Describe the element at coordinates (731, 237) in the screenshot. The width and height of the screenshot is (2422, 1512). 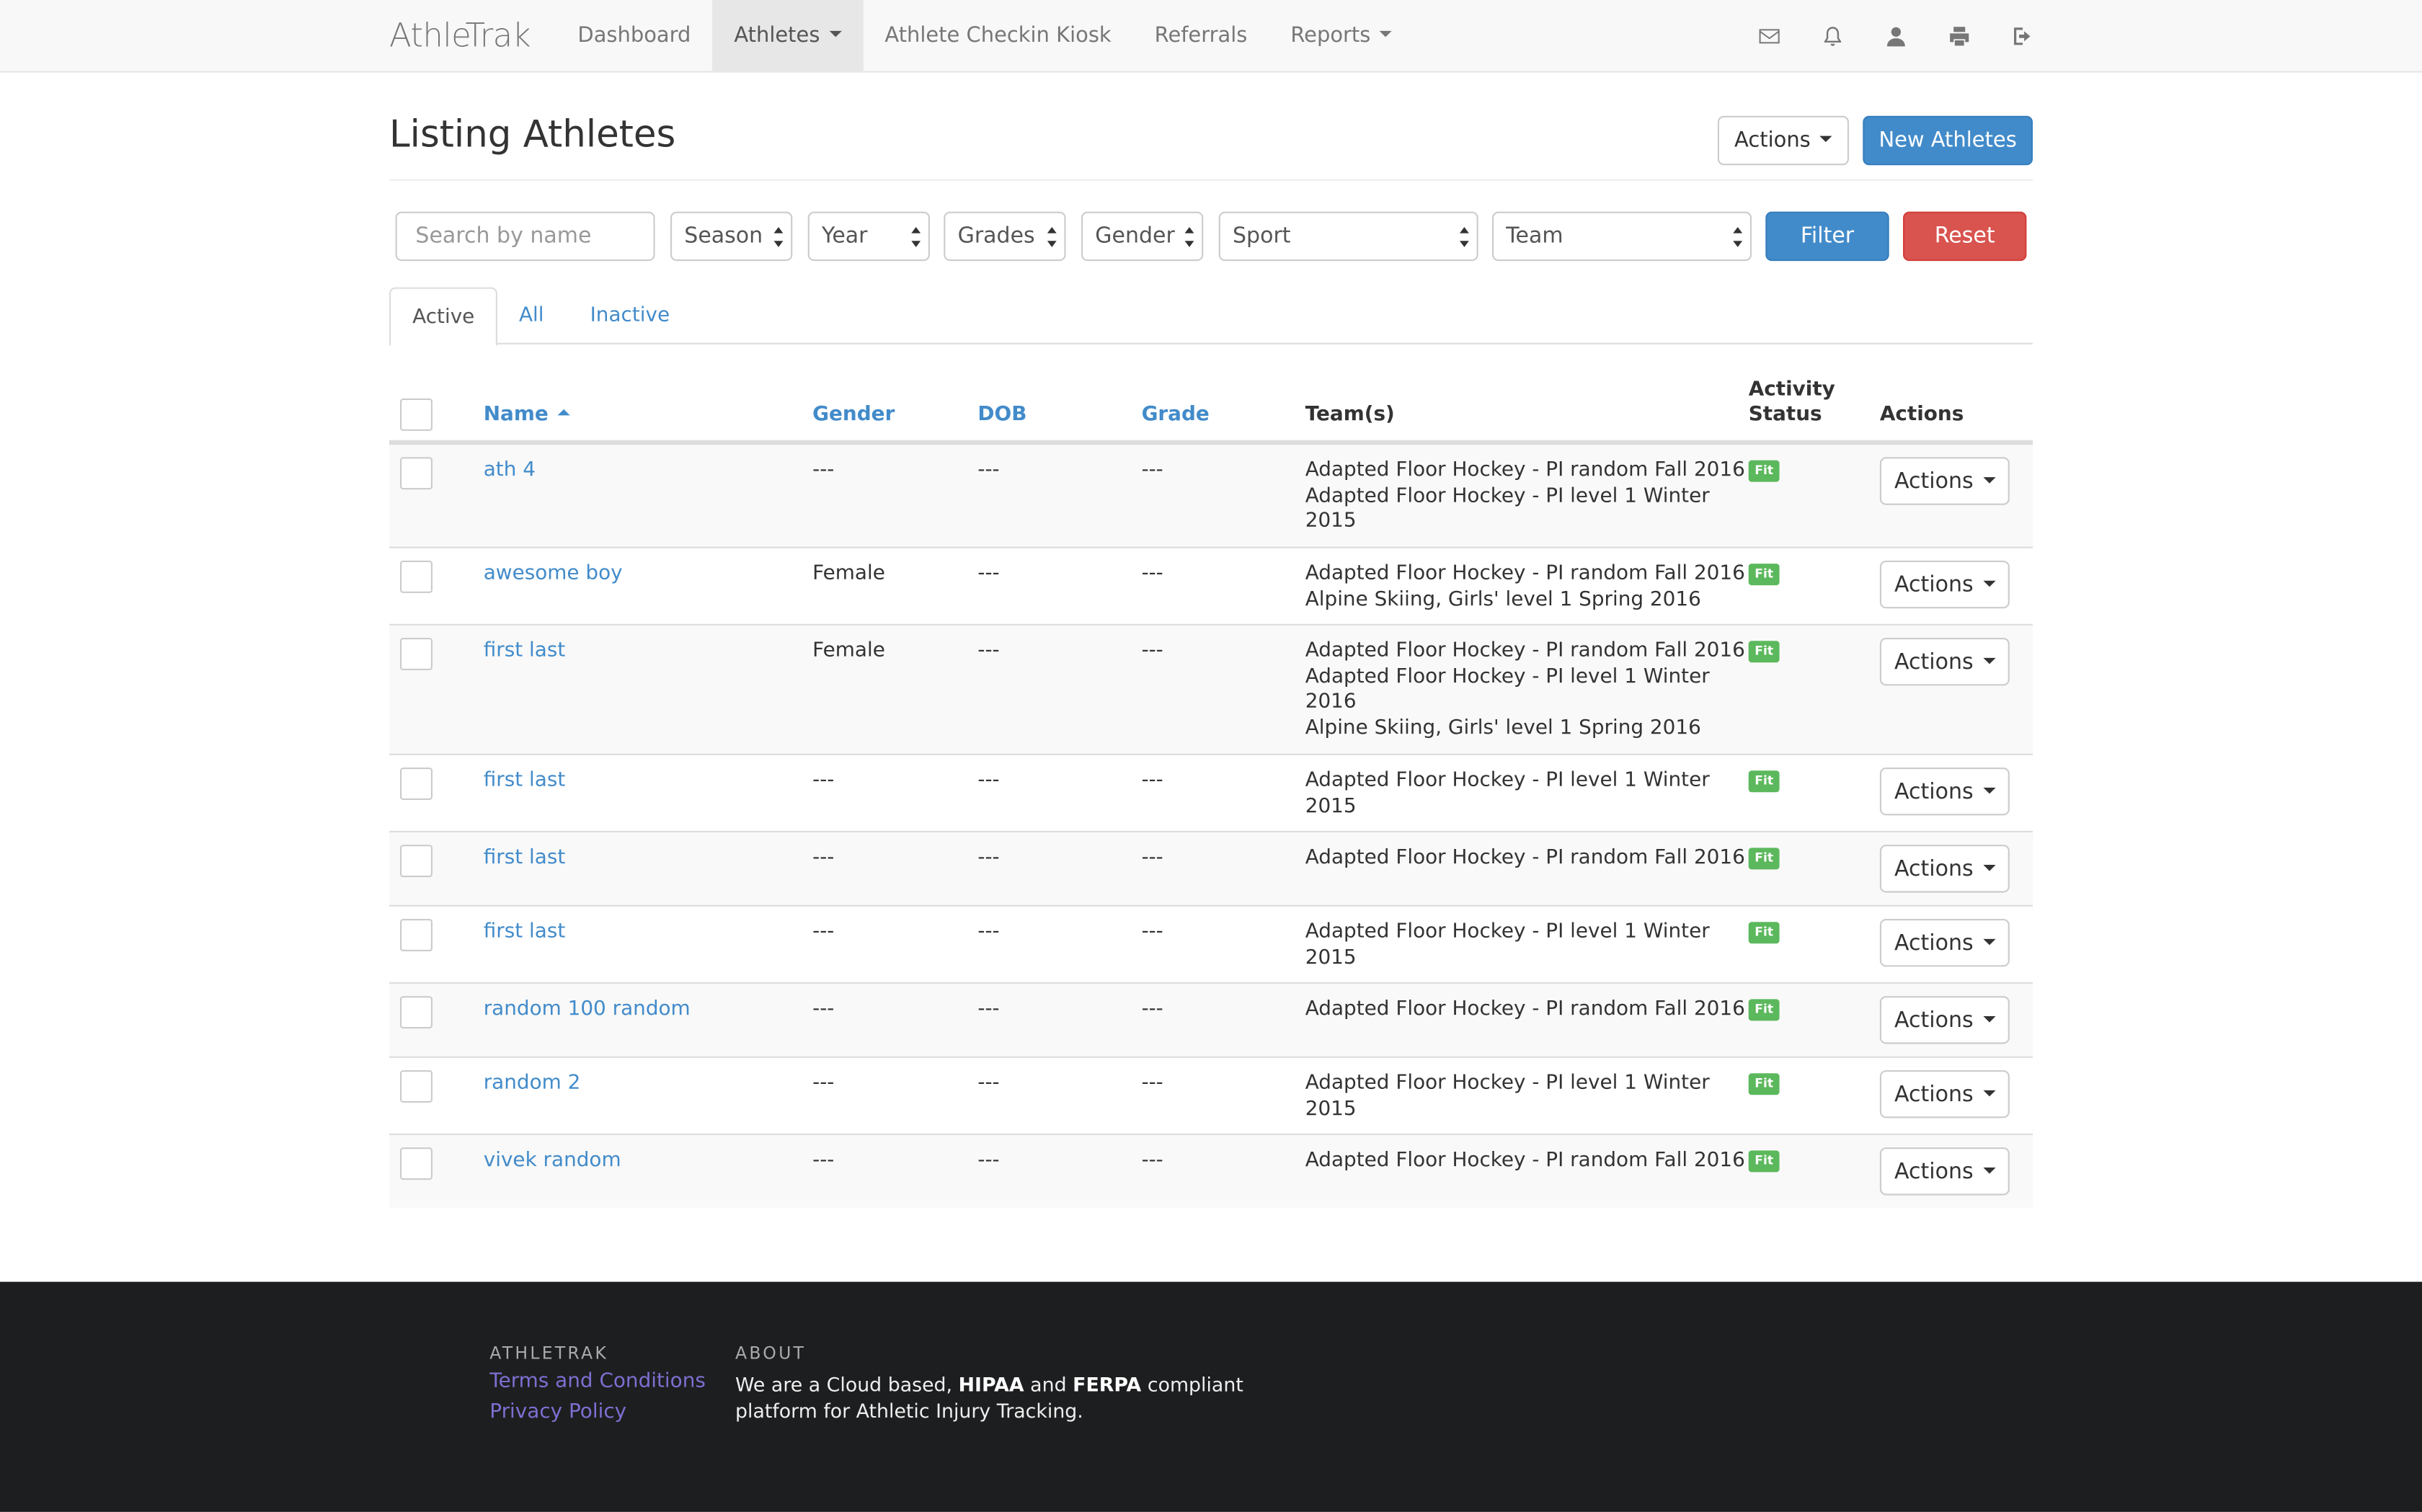
I see `season-select: Season` at that location.